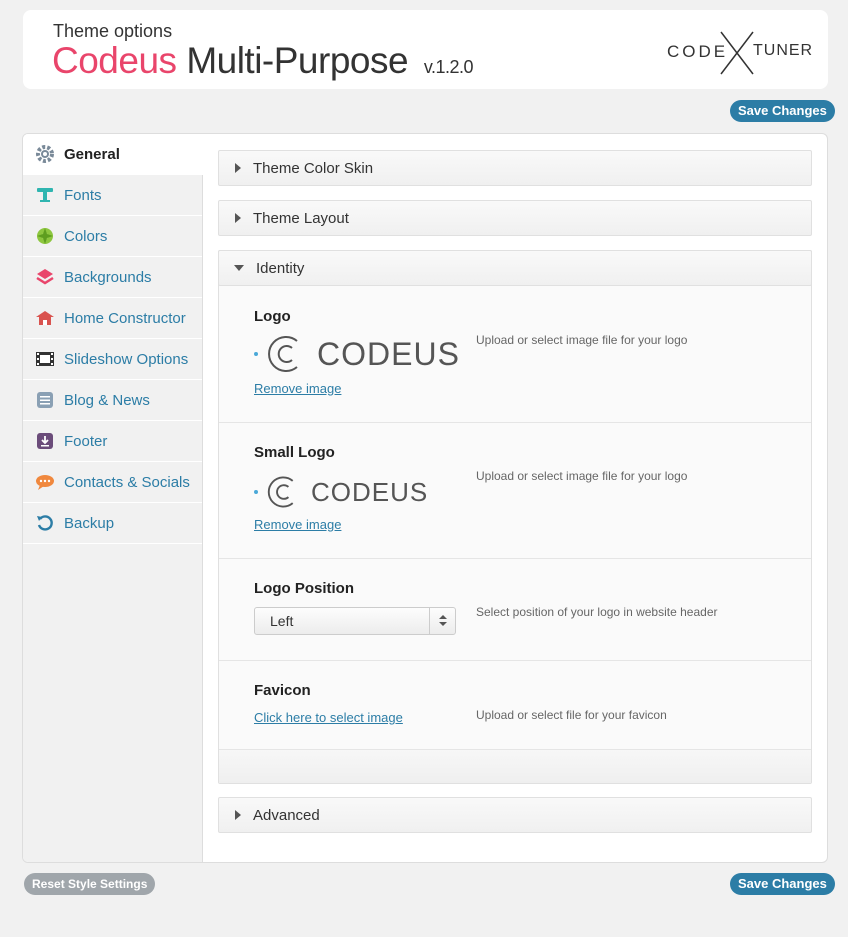 The width and height of the screenshot is (848, 937). What do you see at coordinates (114, 60) in the screenshot?
I see `brand-accent: Codeus` at bounding box center [114, 60].